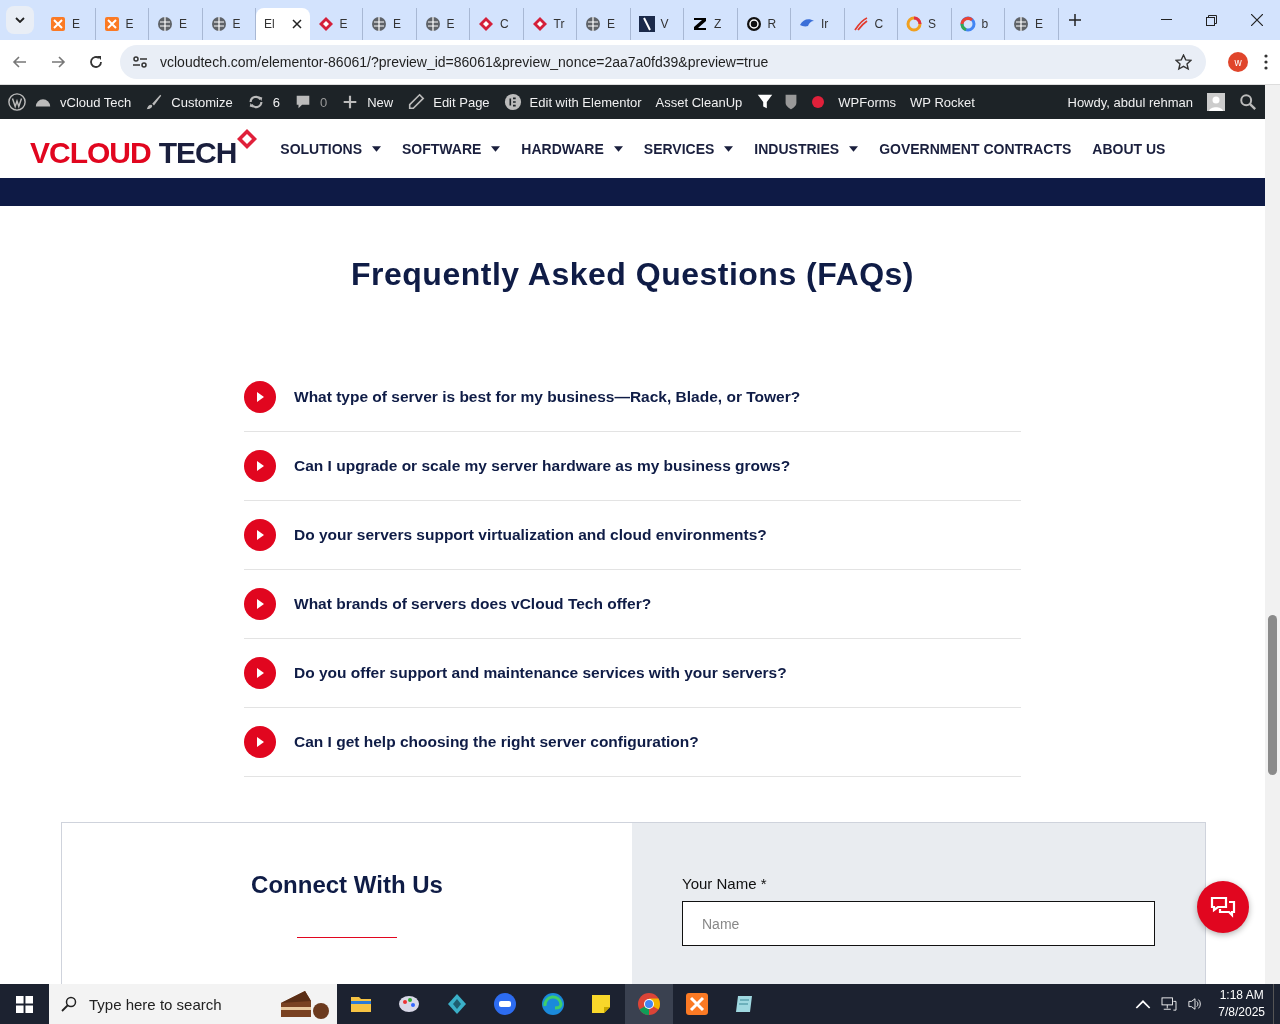  I want to click on tab-title: R, so click(772, 24).